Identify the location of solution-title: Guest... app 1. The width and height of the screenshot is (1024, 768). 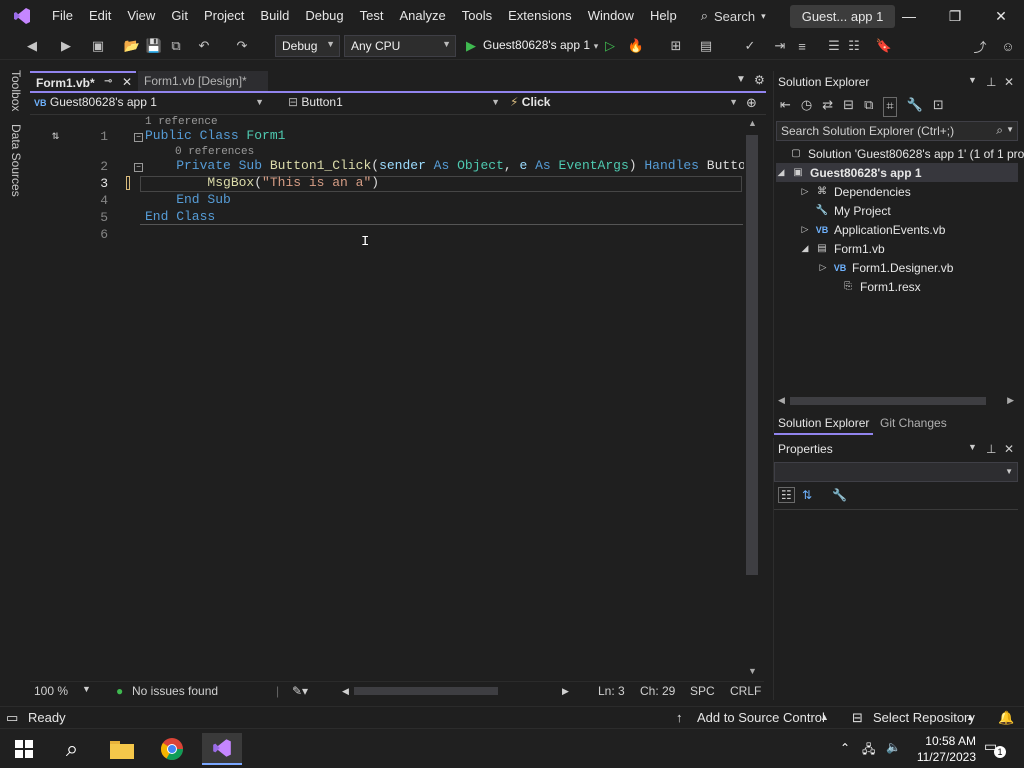
(842, 16).